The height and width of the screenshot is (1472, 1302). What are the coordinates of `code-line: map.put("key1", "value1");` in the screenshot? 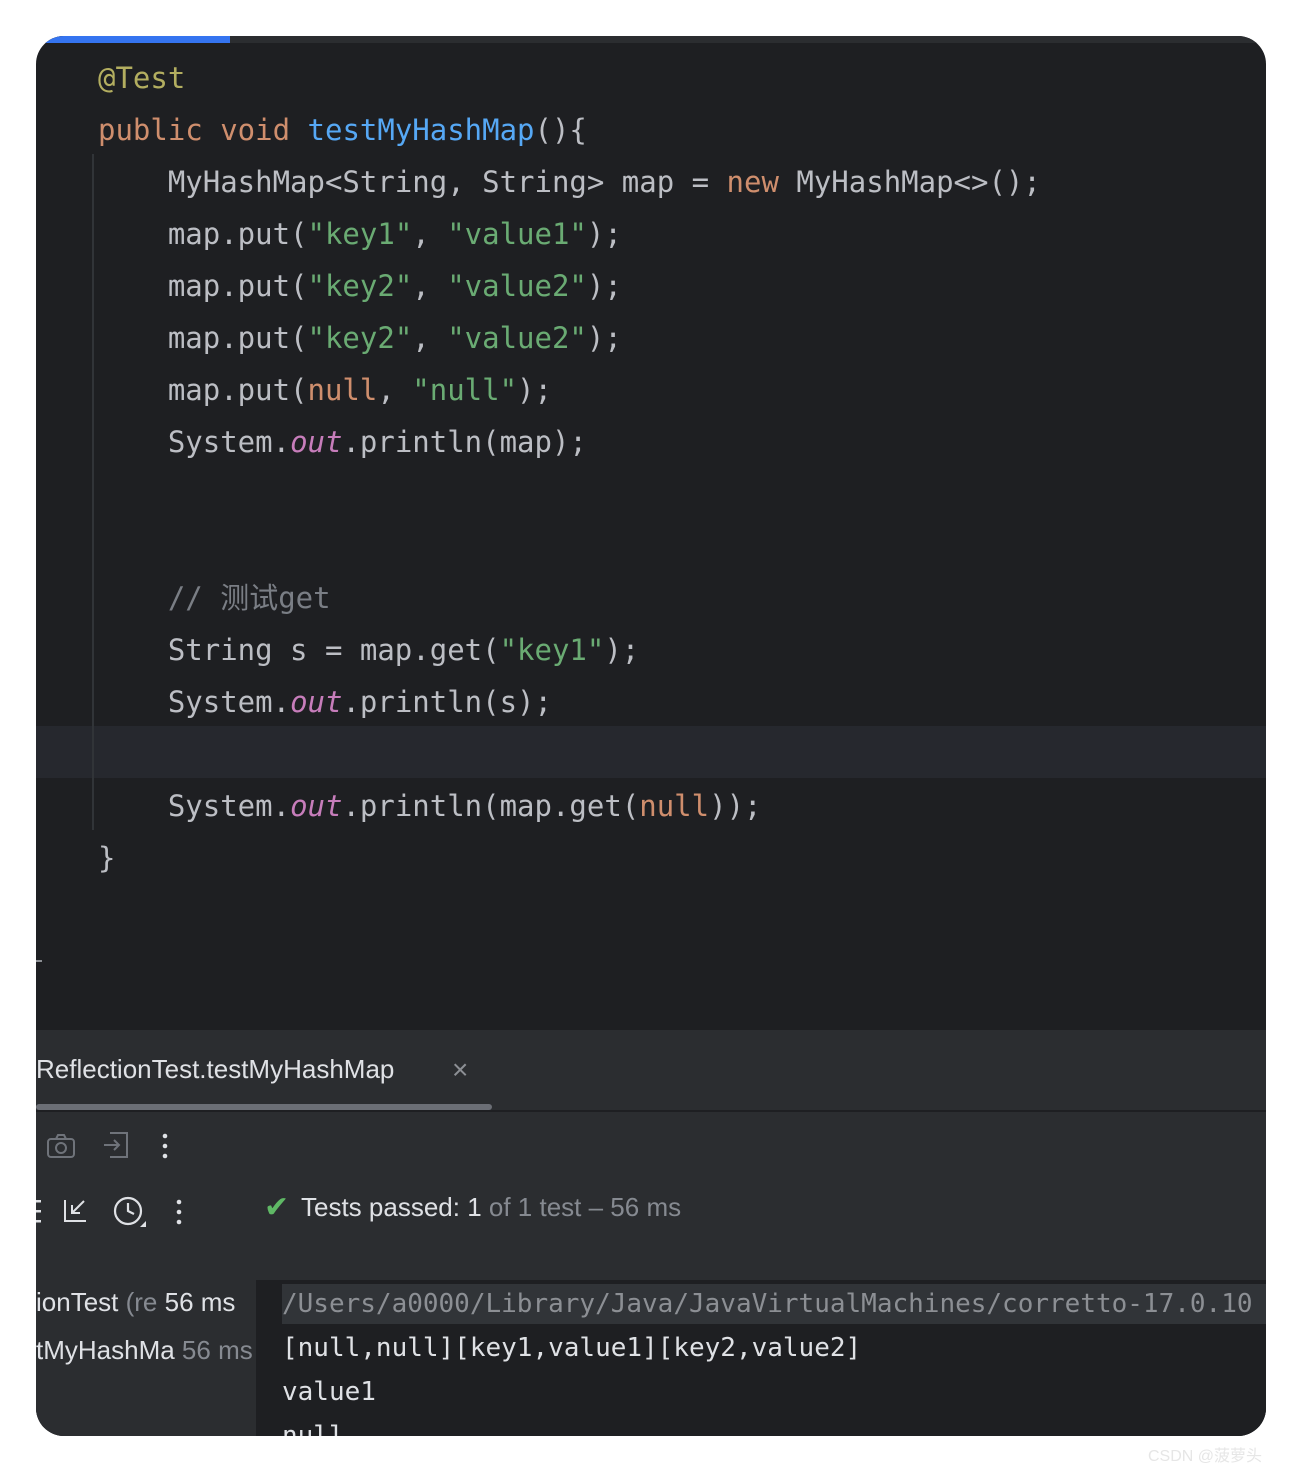 It's located at (360, 234).